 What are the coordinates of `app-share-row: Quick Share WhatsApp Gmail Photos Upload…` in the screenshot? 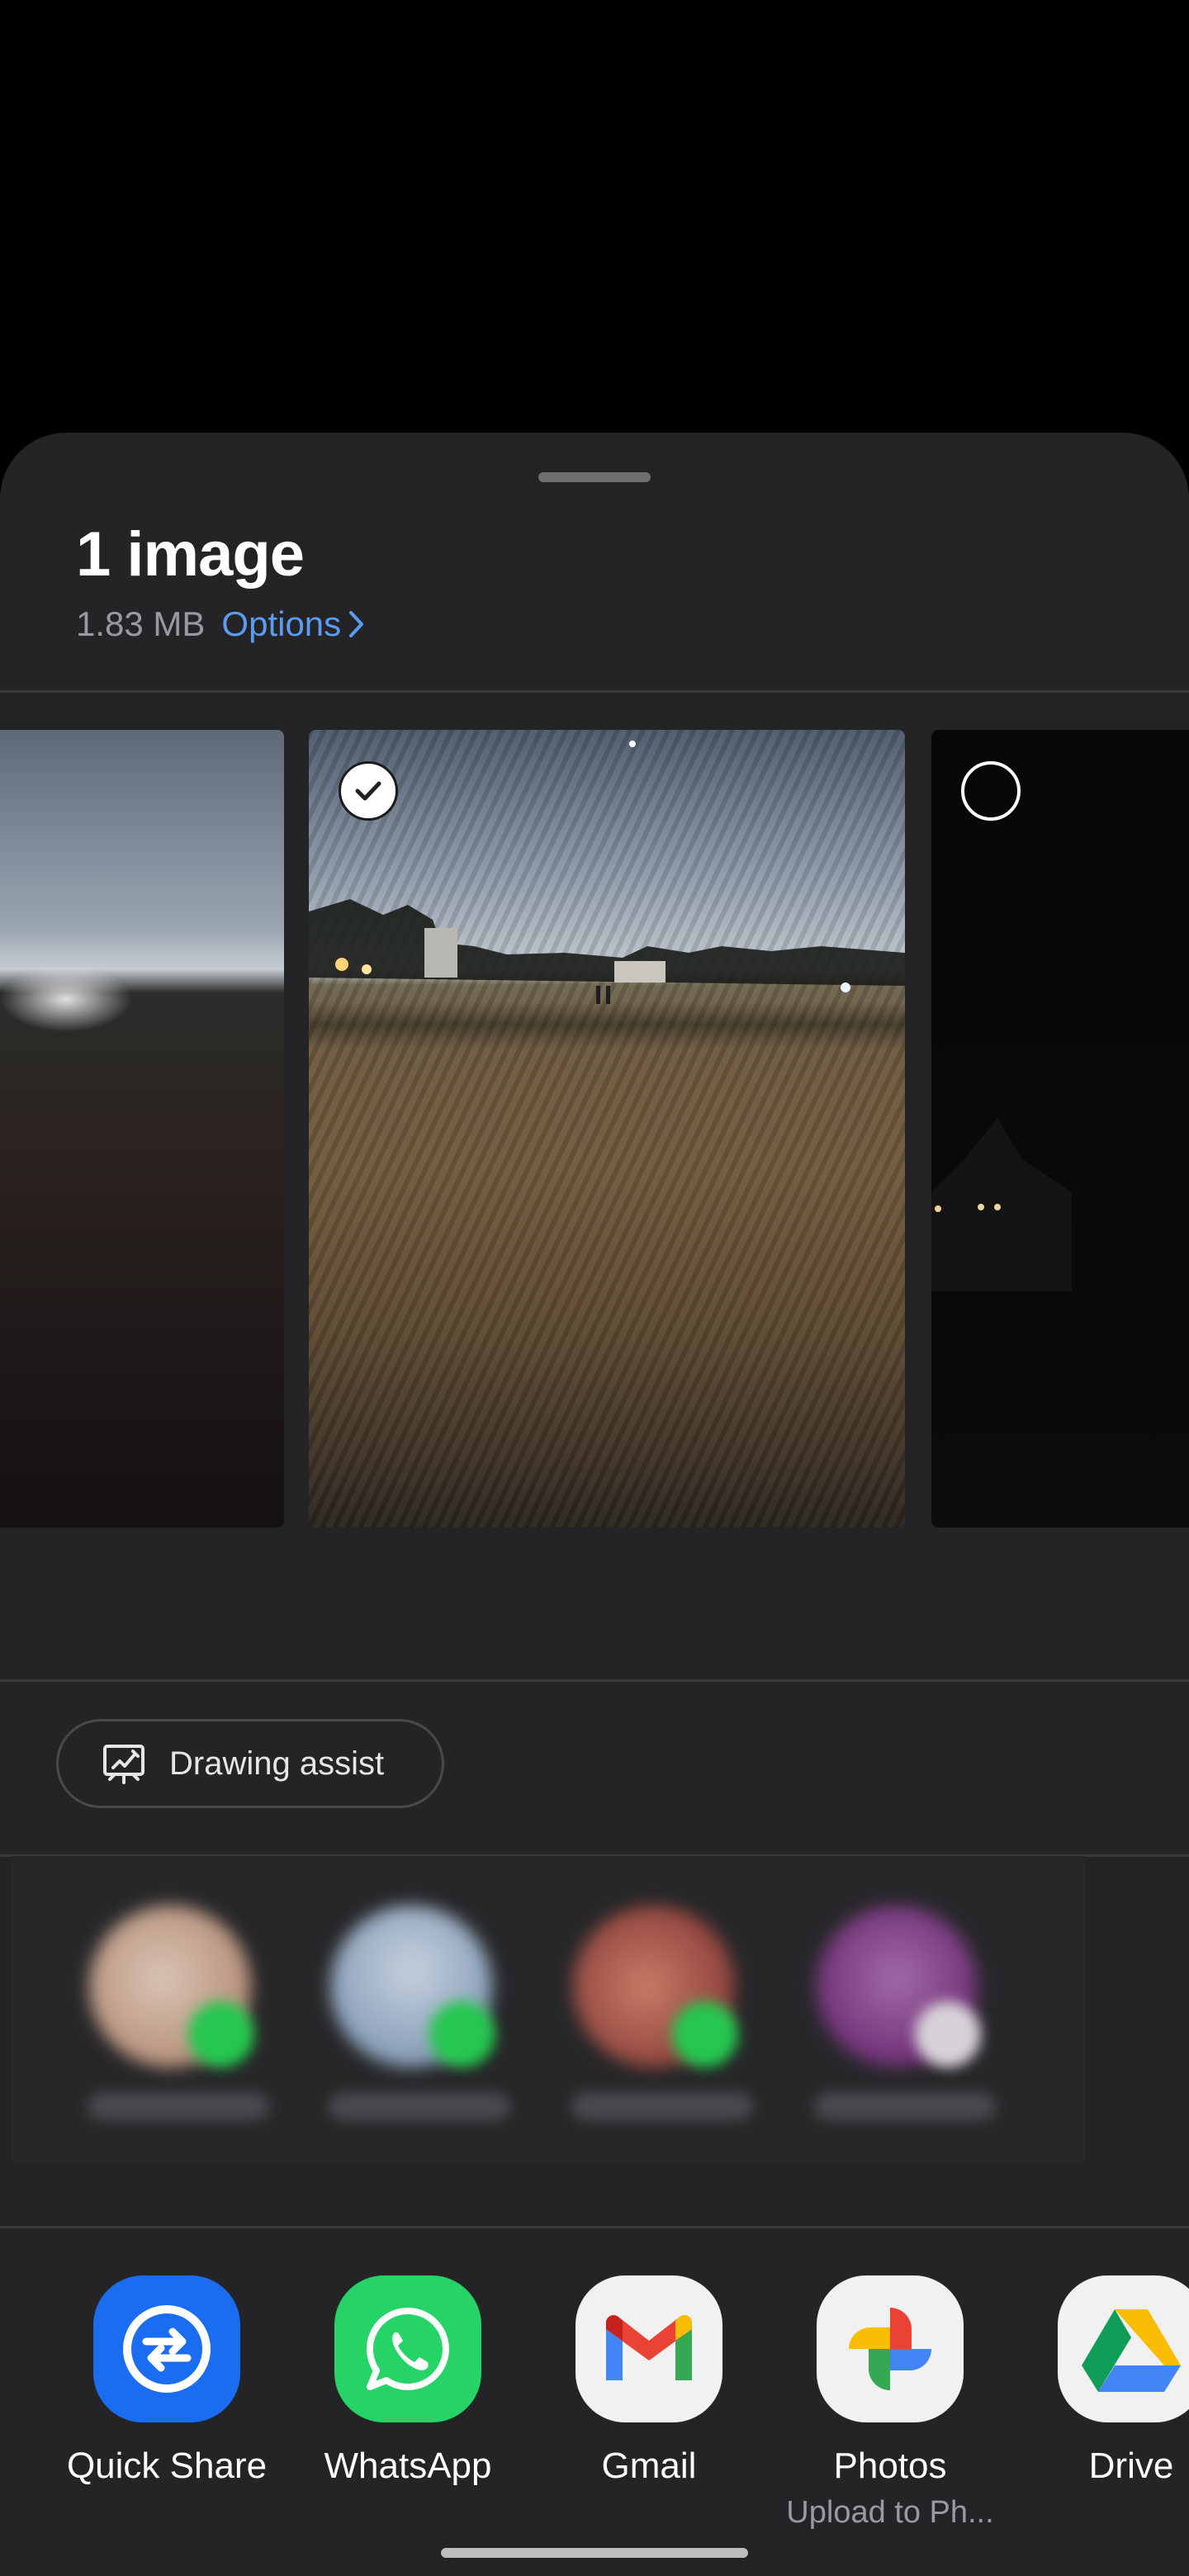 It's located at (594, 2425).